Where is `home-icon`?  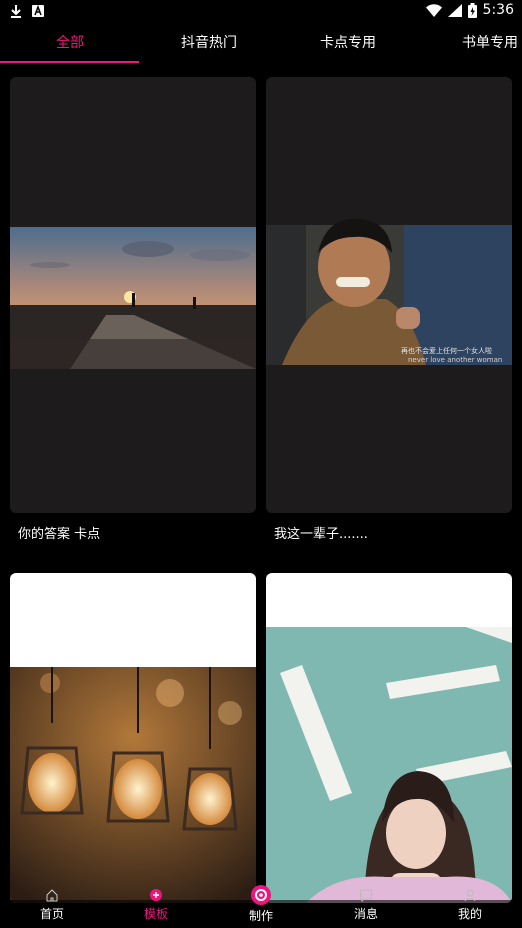
home-icon is located at coordinates (52, 895).